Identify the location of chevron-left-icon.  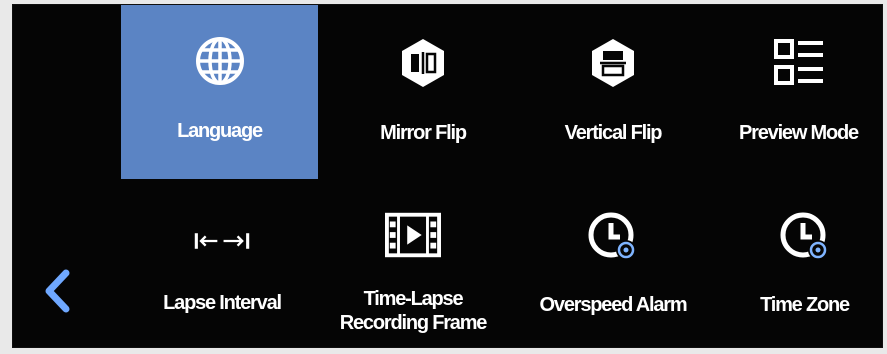
(57, 291).